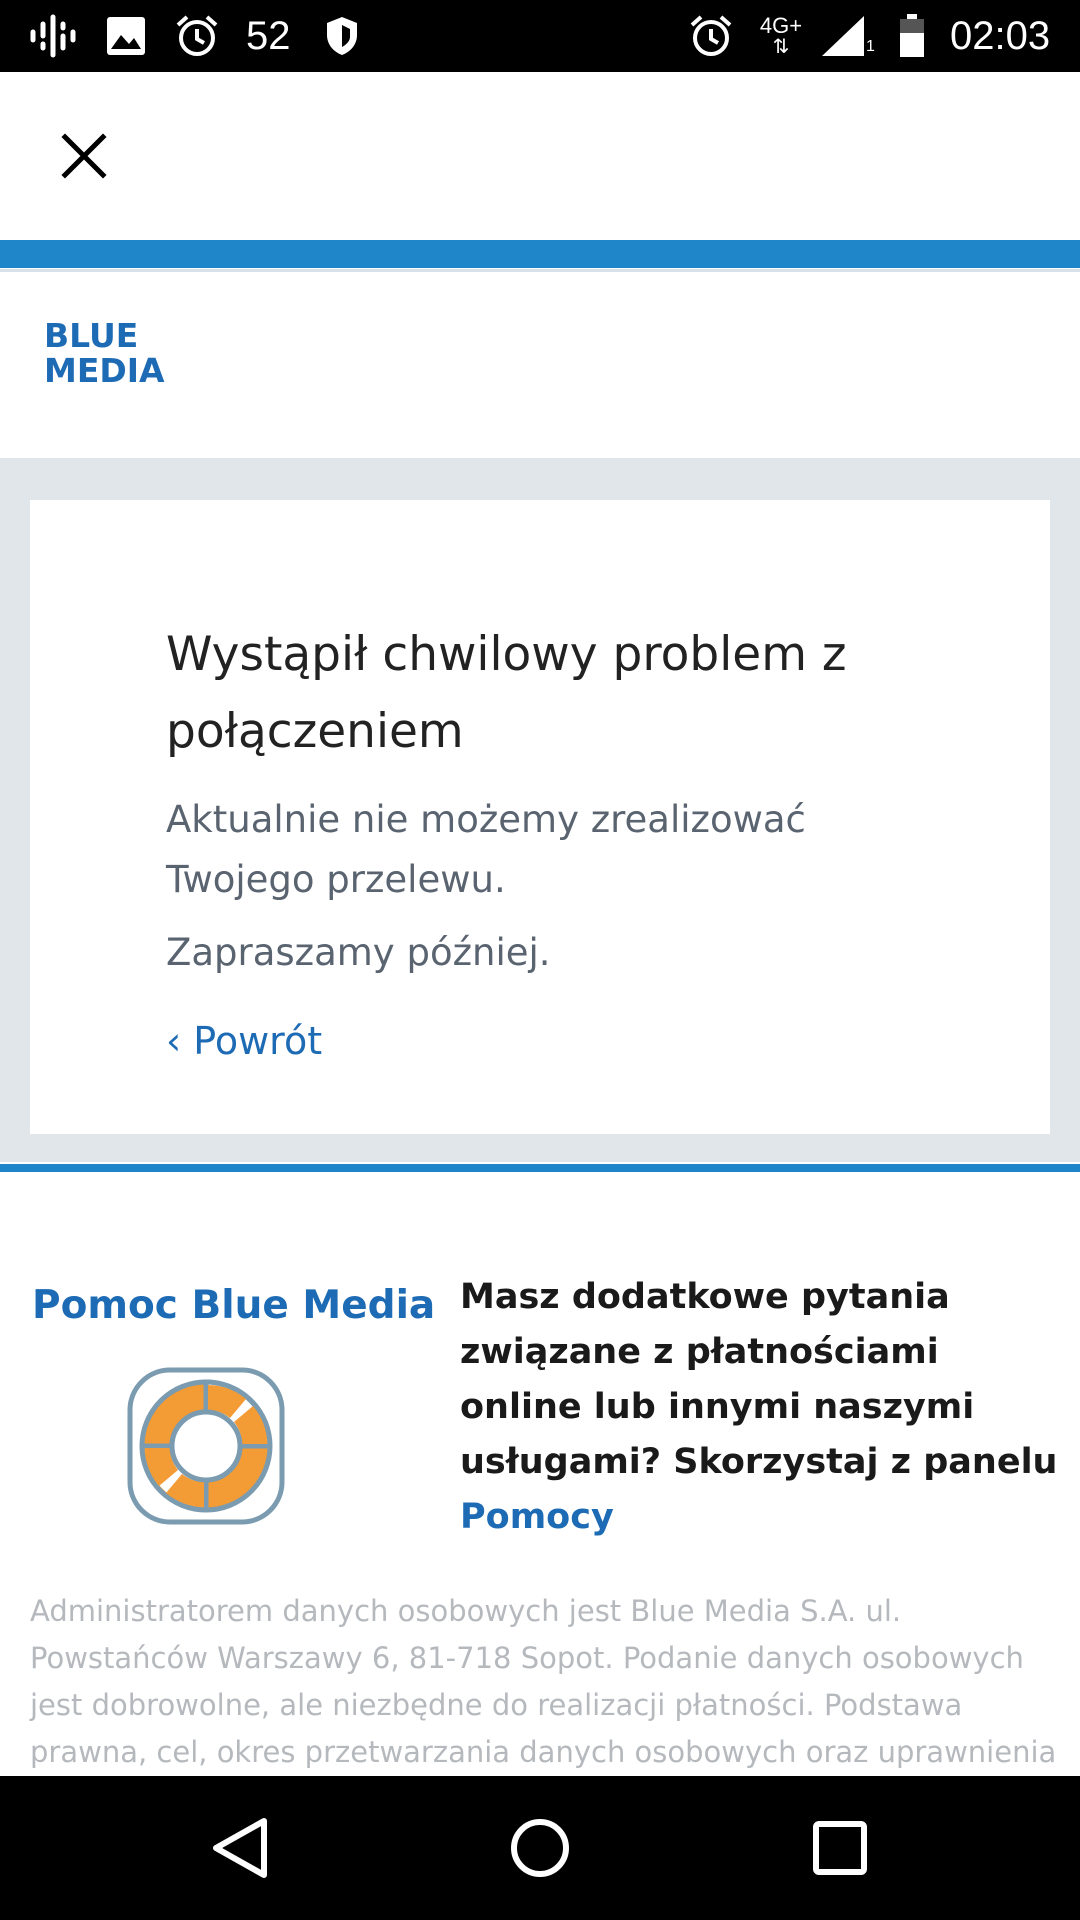 This screenshot has width=1080, height=1920. What do you see at coordinates (540, 156) in the screenshot?
I see `top-bar` at bounding box center [540, 156].